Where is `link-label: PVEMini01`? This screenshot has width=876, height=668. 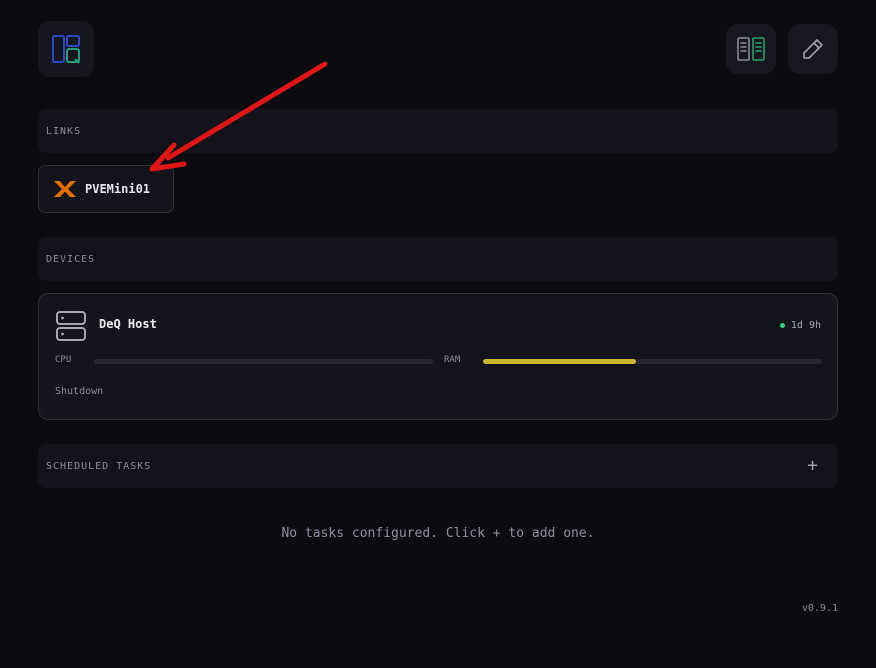
link-label: PVEMini01 is located at coordinates (118, 189).